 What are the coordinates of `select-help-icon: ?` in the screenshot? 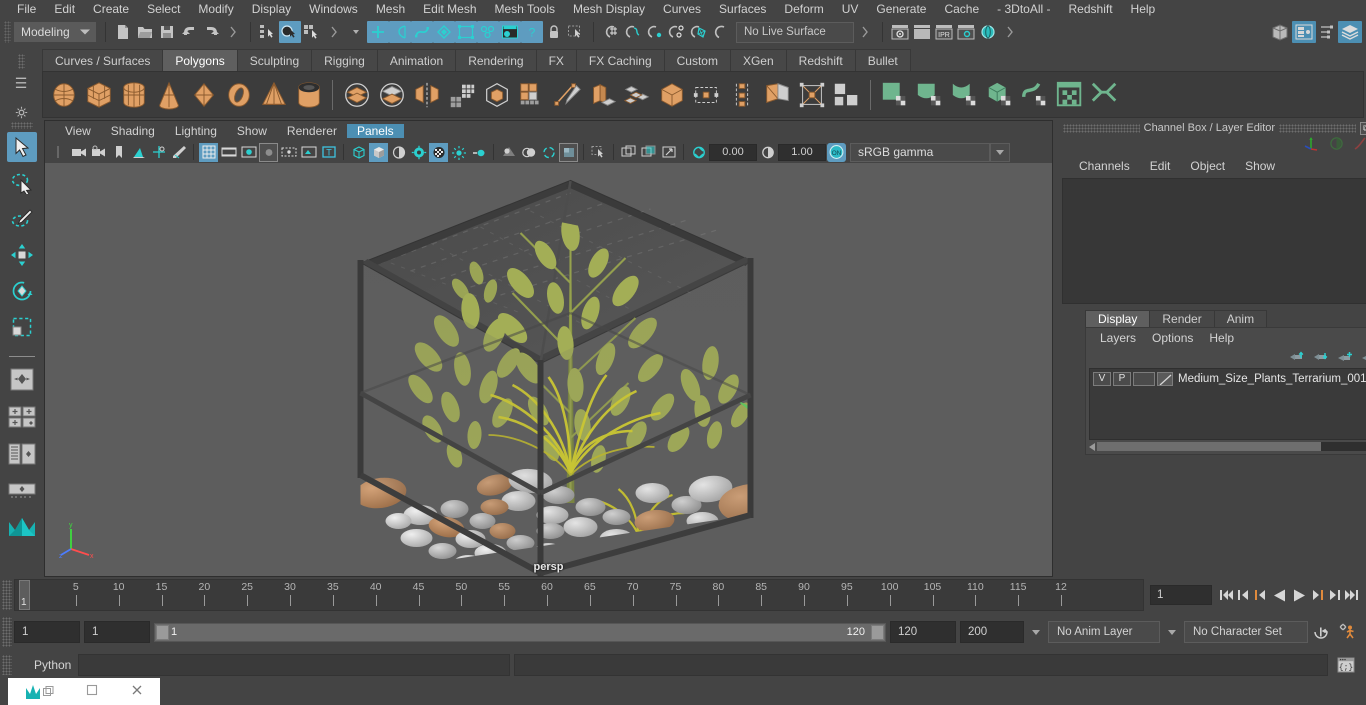 It's located at (532, 32).